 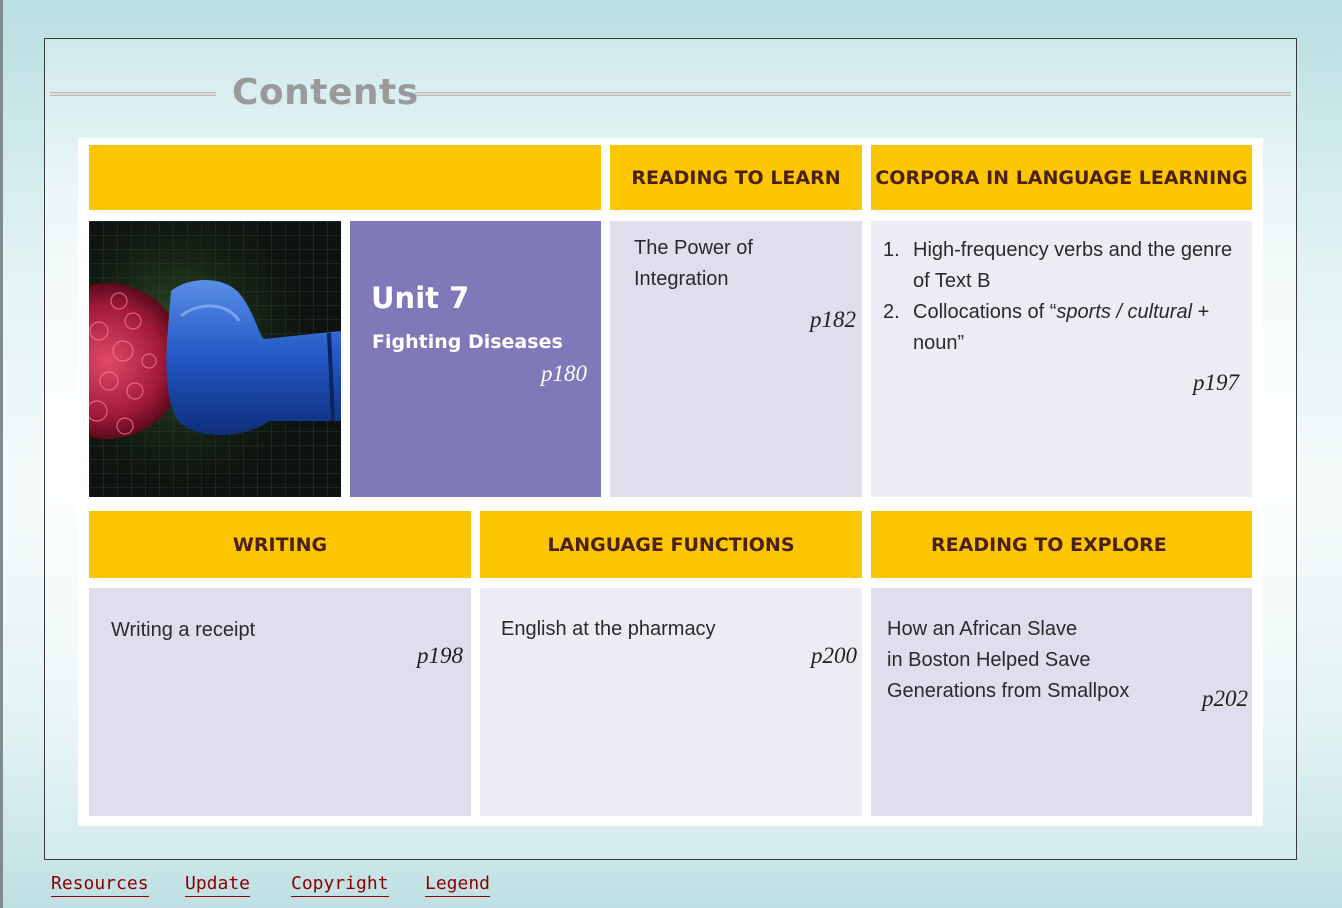 What do you see at coordinates (1225, 699) in the screenshot?
I see `reading-to-explore-page-ref: p202` at bounding box center [1225, 699].